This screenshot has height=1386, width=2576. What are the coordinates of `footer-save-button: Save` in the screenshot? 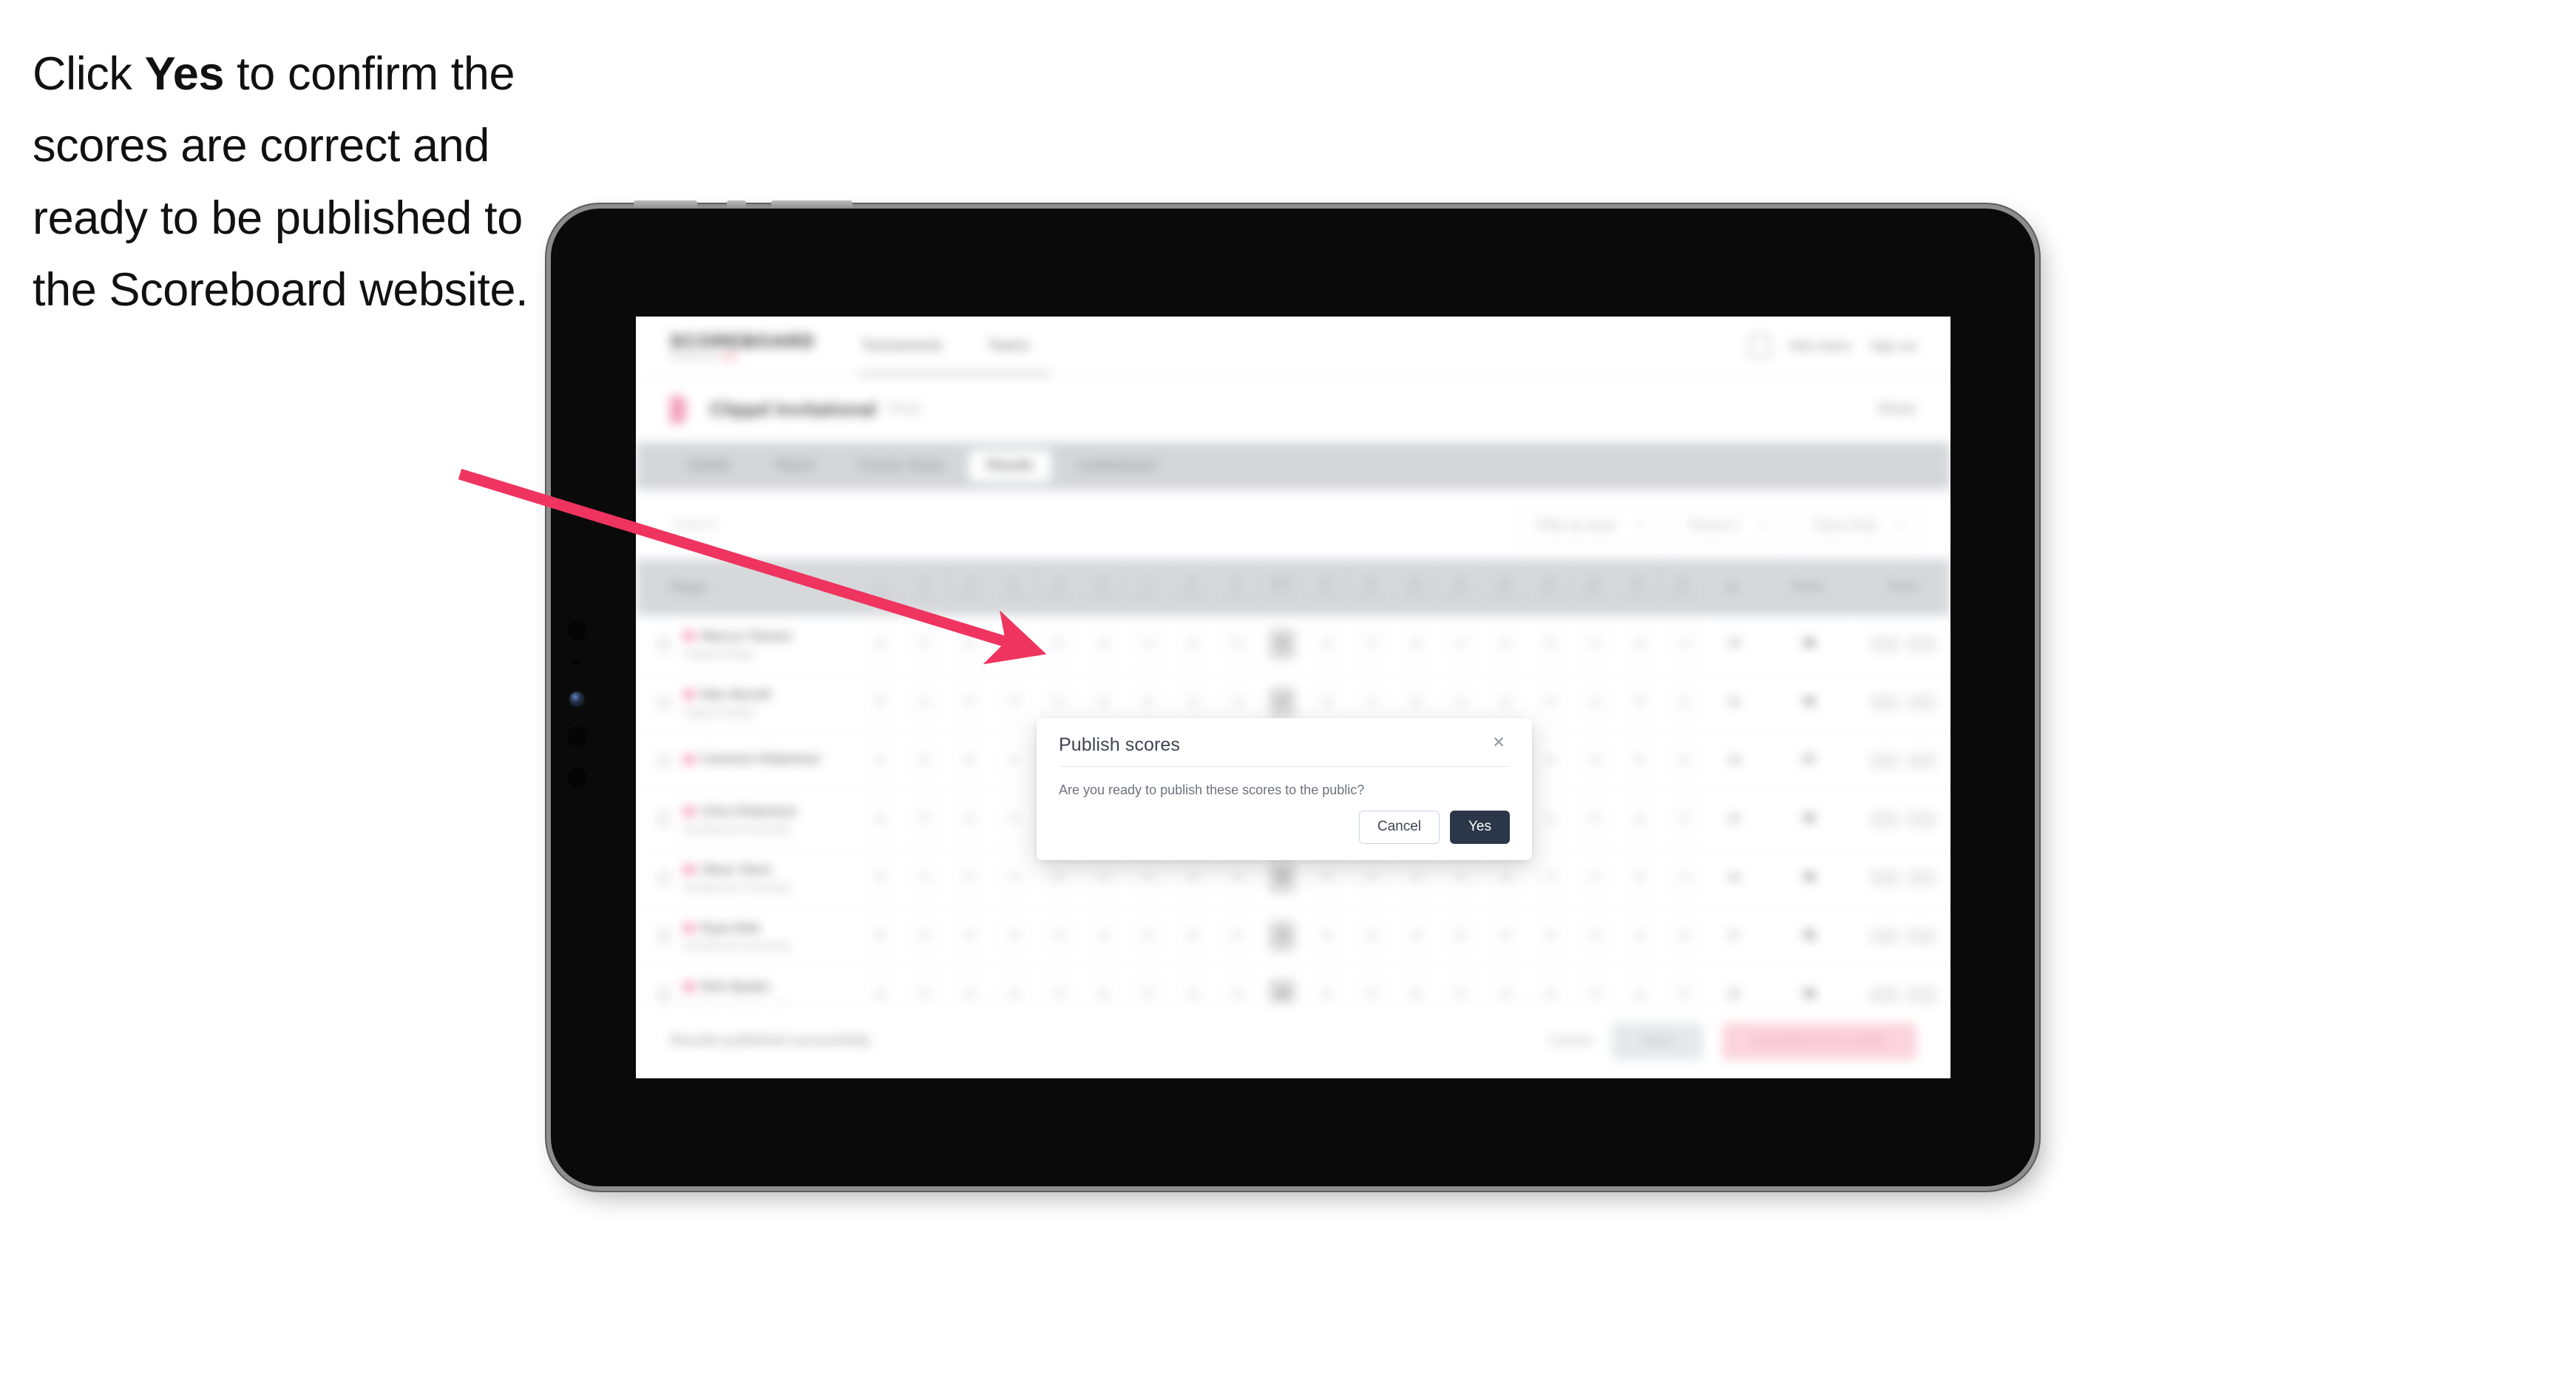 It's located at (1657, 1041).